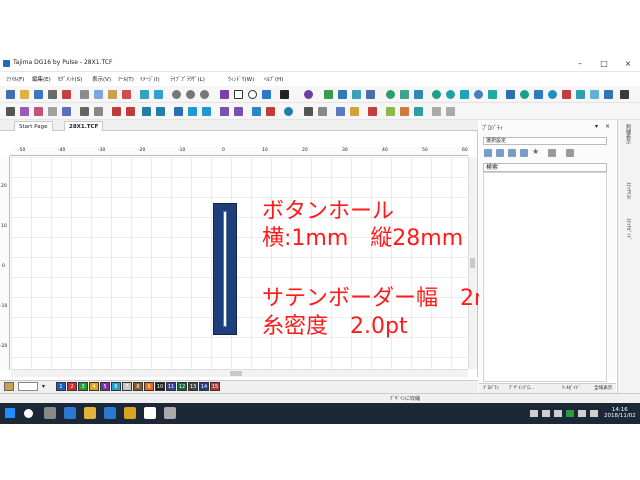 This screenshot has width=640, height=480. I want to click on fill-icon, so click(370, 94).